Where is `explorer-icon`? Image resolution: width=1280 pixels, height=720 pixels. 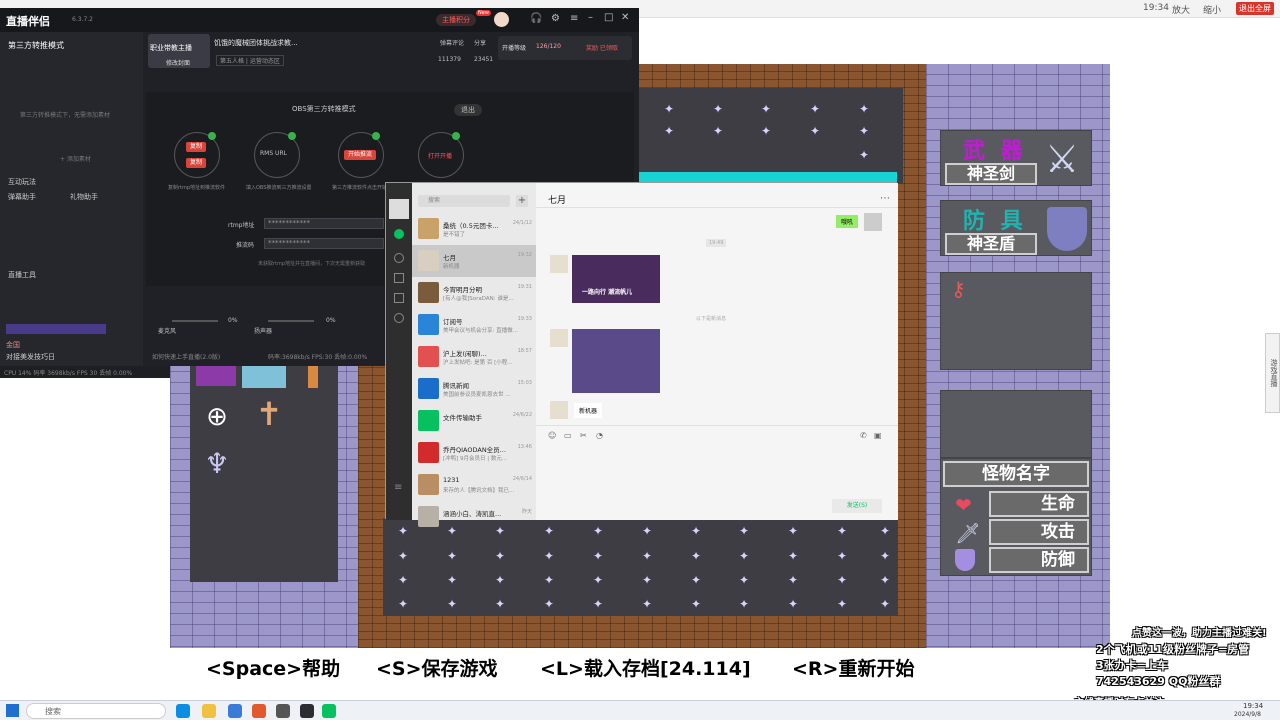
explorer-icon is located at coordinates (209, 711).